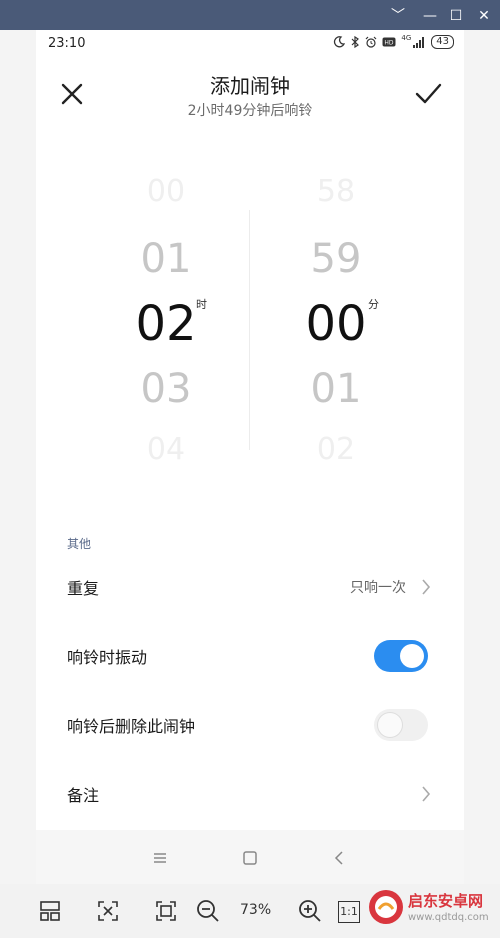 This screenshot has width=500, height=938. What do you see at coordinates (250, 44) in the screenshot?
I see `status-bar: 23:10 HD 4G 43` at bounding box center [250, 44].